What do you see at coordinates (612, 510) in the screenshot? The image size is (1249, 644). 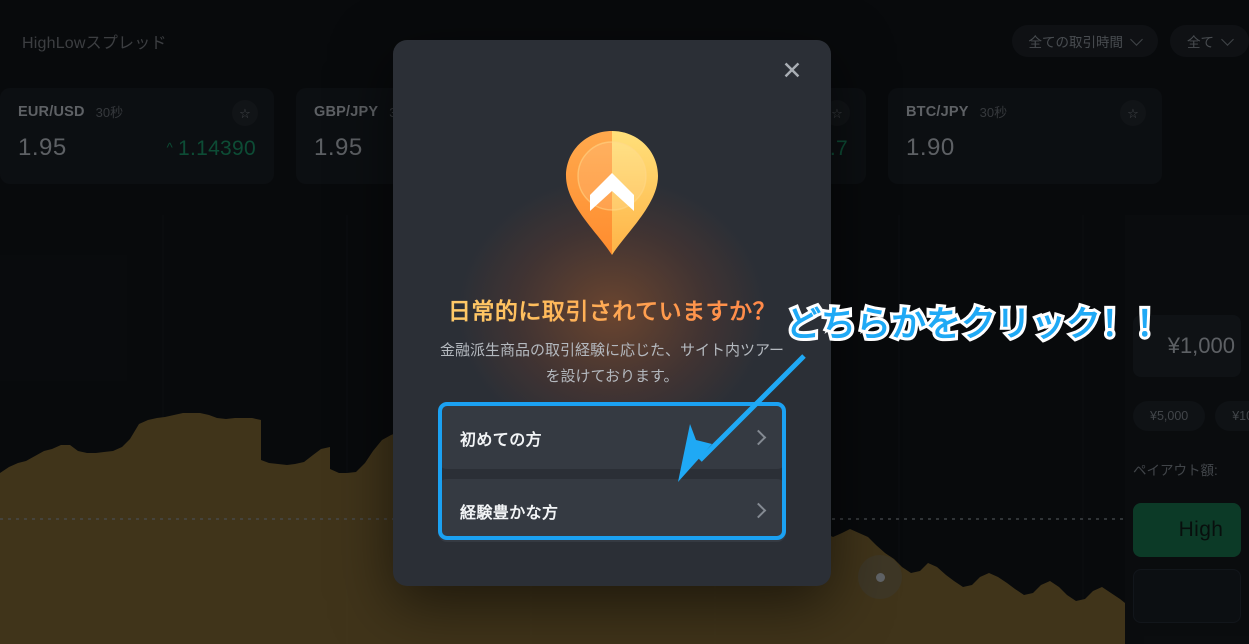 I see `choice-experienced: 経験豊かな方` at bounding box center [612, 510].